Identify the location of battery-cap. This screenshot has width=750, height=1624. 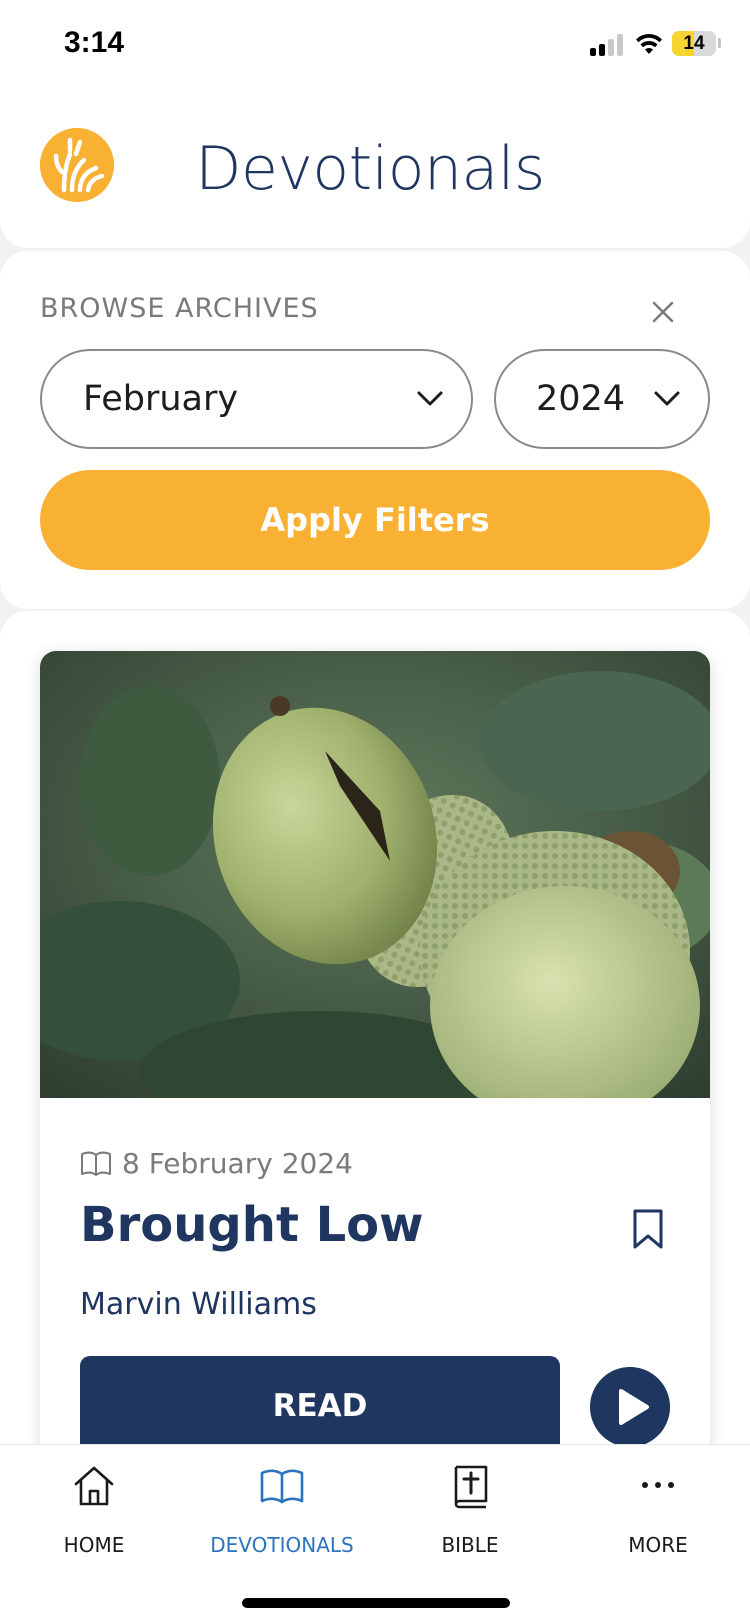
(719, 43).